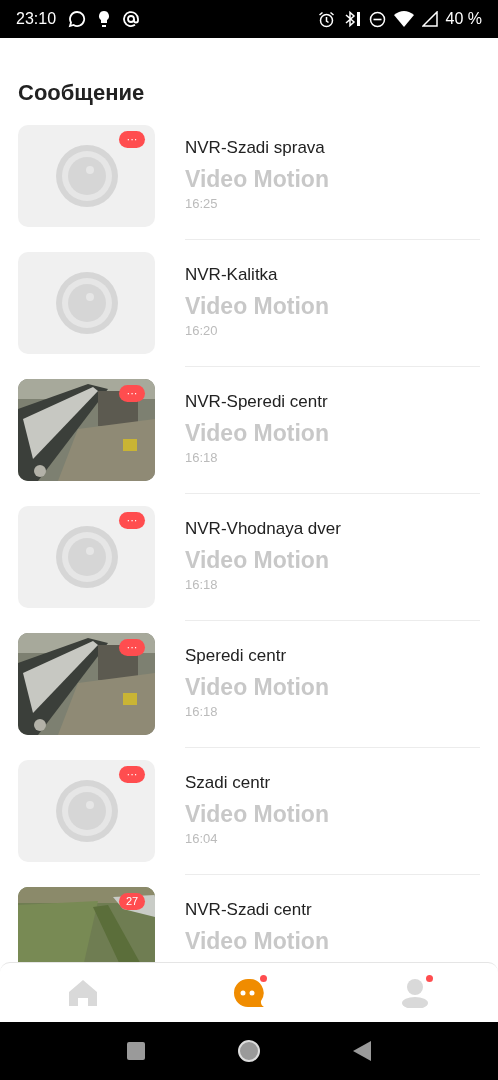 This screenshot has width=498, height=1080. What do you see at coordinates (403, 19) in the screenshot?
I see `wifi-icon` at bounding box center [403, 19].